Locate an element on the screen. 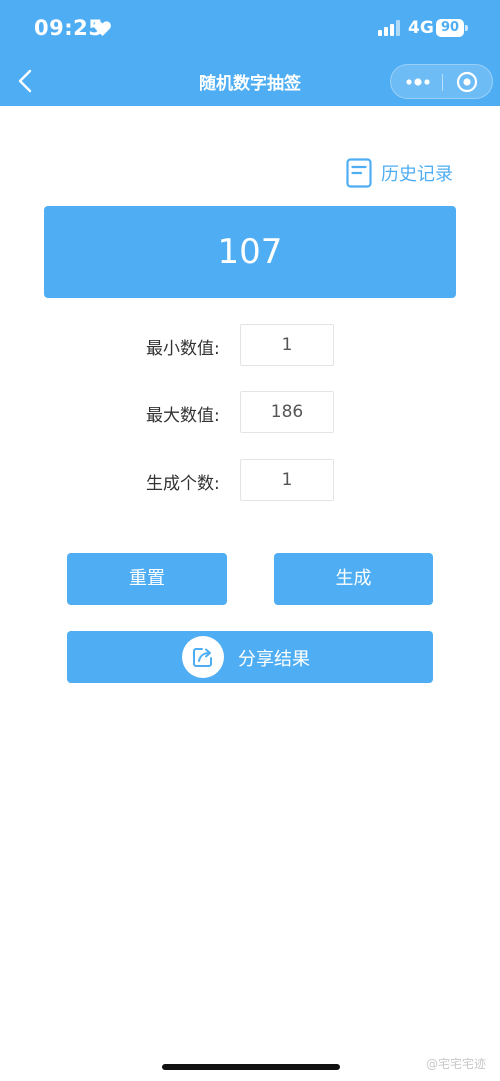 The height and width of the screenshot is (1081, 500). status-time: 09:25 is located at coordinates (69, 28).